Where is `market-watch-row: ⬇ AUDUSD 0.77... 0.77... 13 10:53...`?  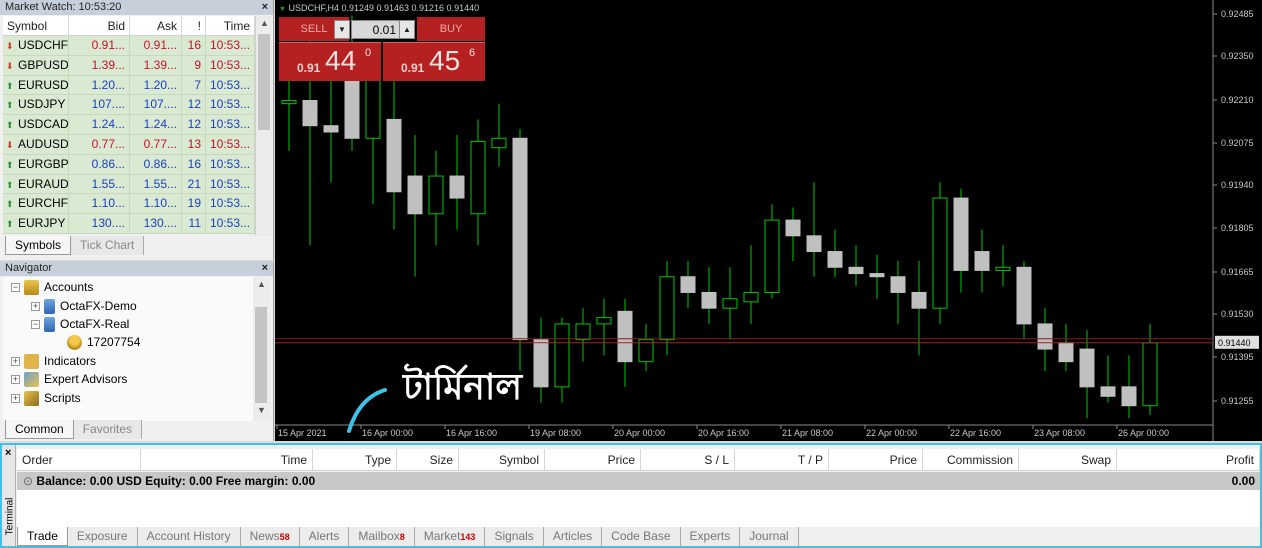 market-watch-row: ⬇ AUDUSD 0.77... 0.77... 13 10:53... is located at coordinates (129, 144).